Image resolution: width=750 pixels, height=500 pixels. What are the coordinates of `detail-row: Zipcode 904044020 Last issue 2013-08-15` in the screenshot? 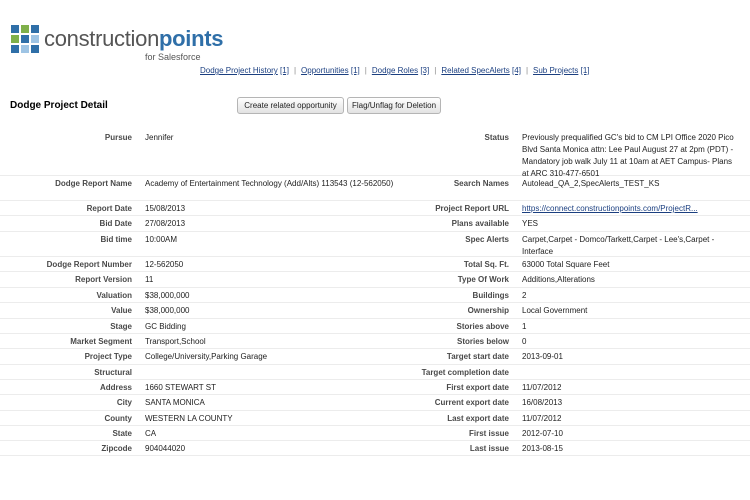 It's located at (375, 448).